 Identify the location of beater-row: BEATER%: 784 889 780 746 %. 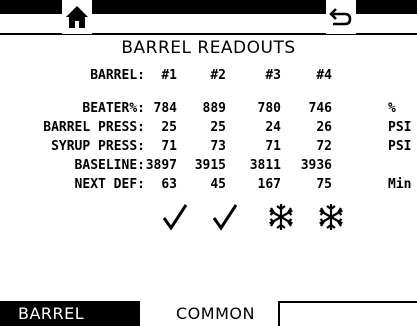
(208, 111).